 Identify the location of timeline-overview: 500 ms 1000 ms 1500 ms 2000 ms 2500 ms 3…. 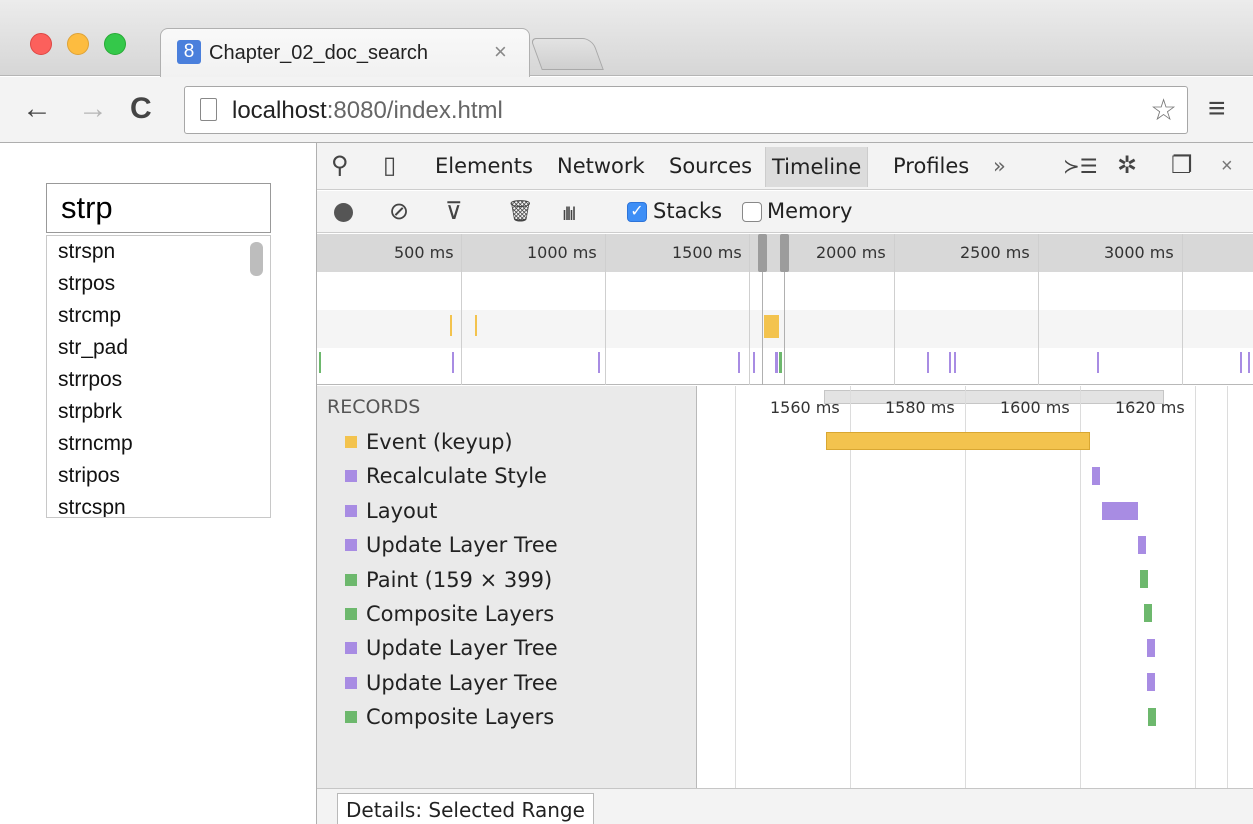
(785, 309).